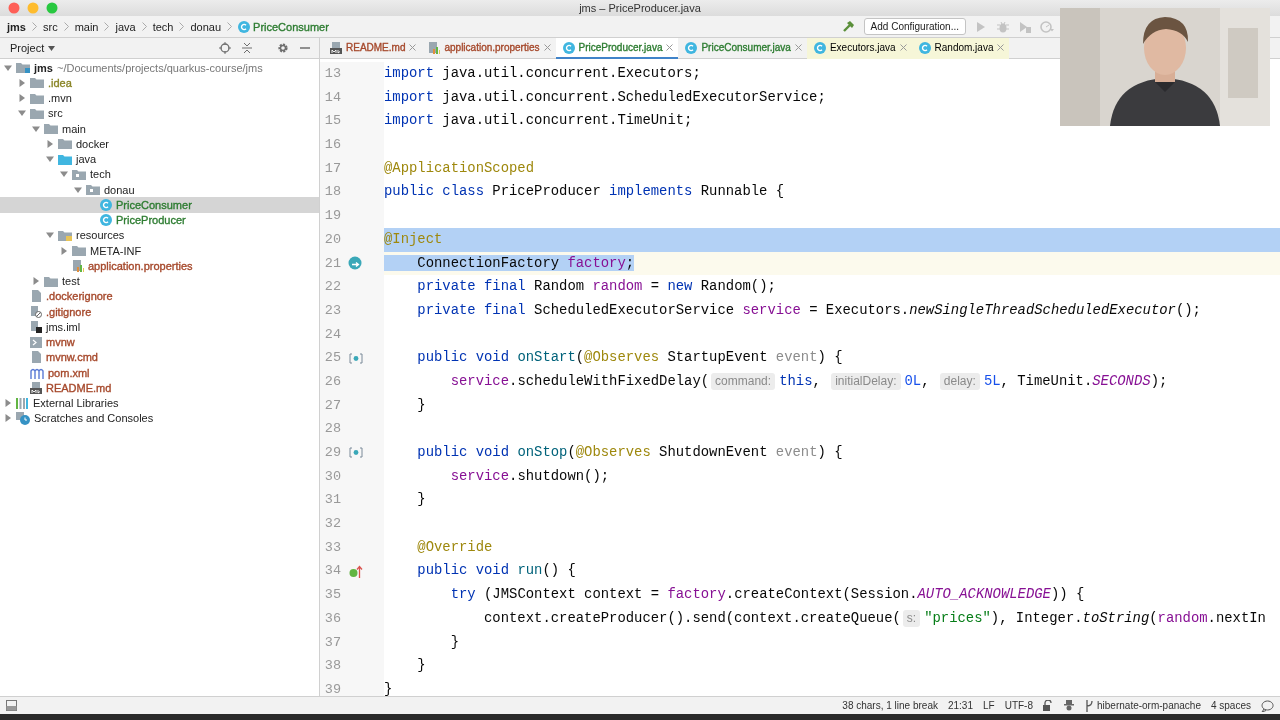 The height and width of the screenshot is (720, 1280). Describe the element at coordinates (159, 403) in the screenshot. I see `tree-item: External Libraries` at that location.